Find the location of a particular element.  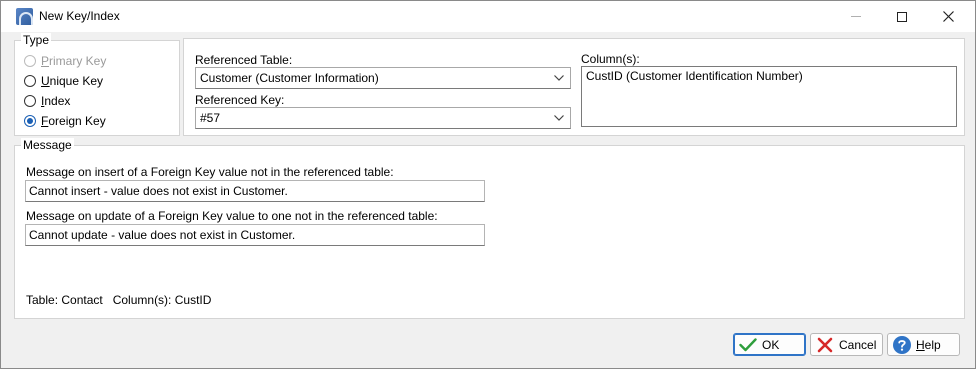

radio-unique-key: Unique Key is located at coordinates (63, 81).